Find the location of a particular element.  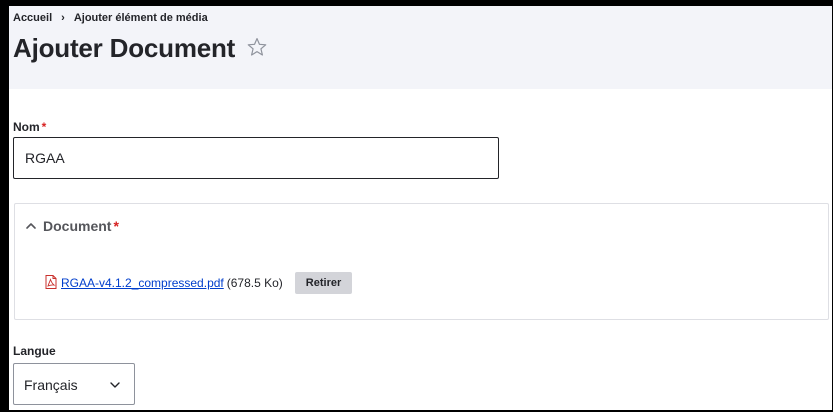

language-field-label: Langue is located at coordinates (34, 351).